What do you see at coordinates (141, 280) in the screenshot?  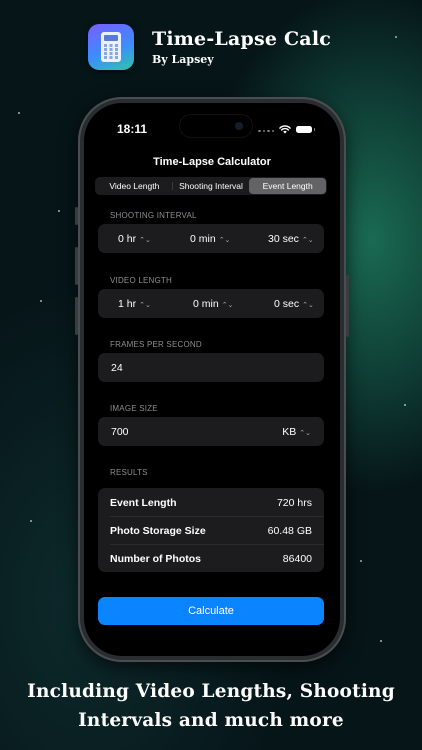 I see `video-length-label: VIDEO LENGTH` at bounding box center [141, 280].